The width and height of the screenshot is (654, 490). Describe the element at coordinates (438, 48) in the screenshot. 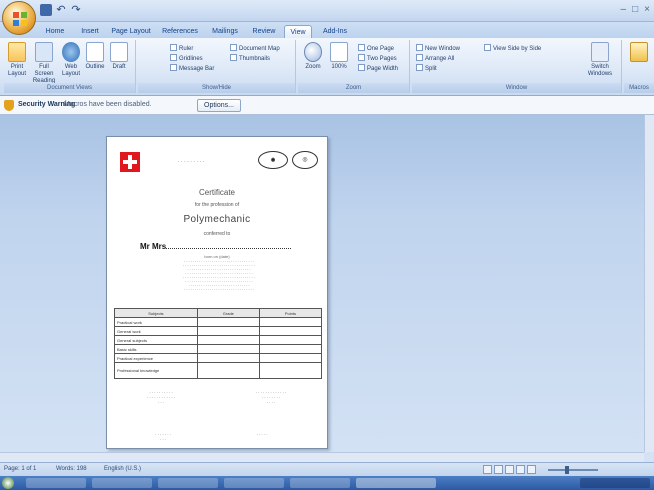

I see `new-window-button: New Window` at that location.